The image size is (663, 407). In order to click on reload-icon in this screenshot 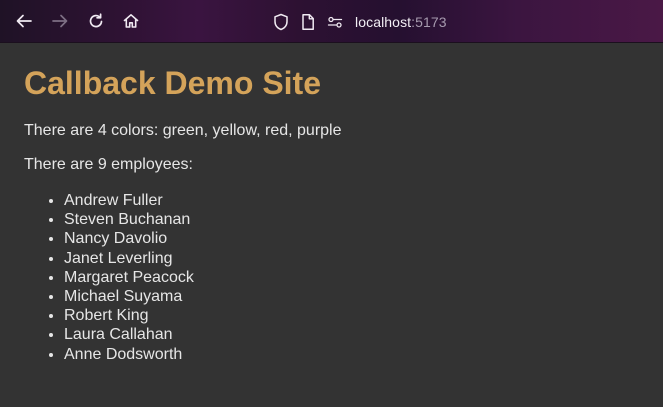, I will do `click(96, 21)`.